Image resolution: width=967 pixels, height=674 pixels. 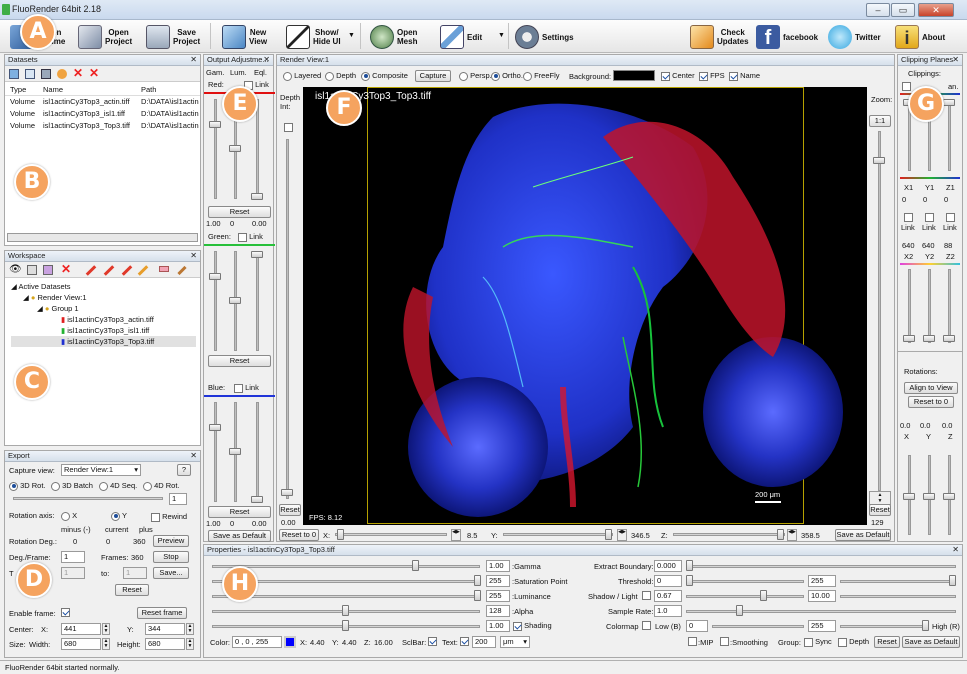 I want to click on align-to-view-button: Align to View, so click(x=931, y=388).